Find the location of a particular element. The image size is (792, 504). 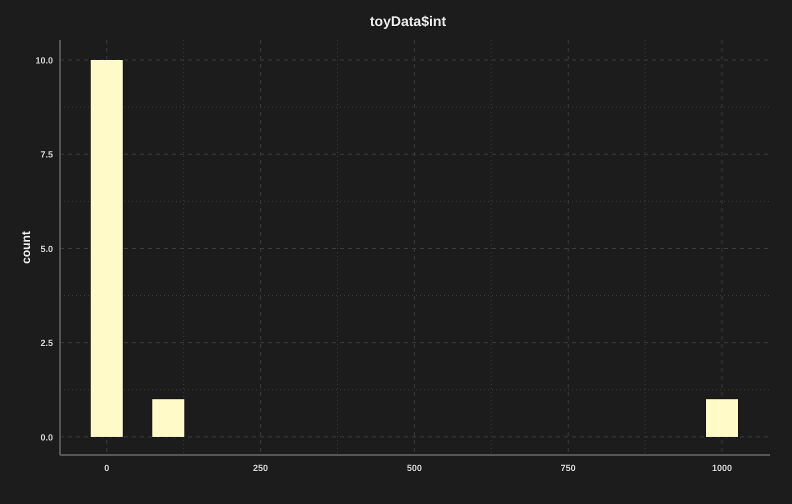

tick-label: 5.0 is located at coordinates (46, 249).